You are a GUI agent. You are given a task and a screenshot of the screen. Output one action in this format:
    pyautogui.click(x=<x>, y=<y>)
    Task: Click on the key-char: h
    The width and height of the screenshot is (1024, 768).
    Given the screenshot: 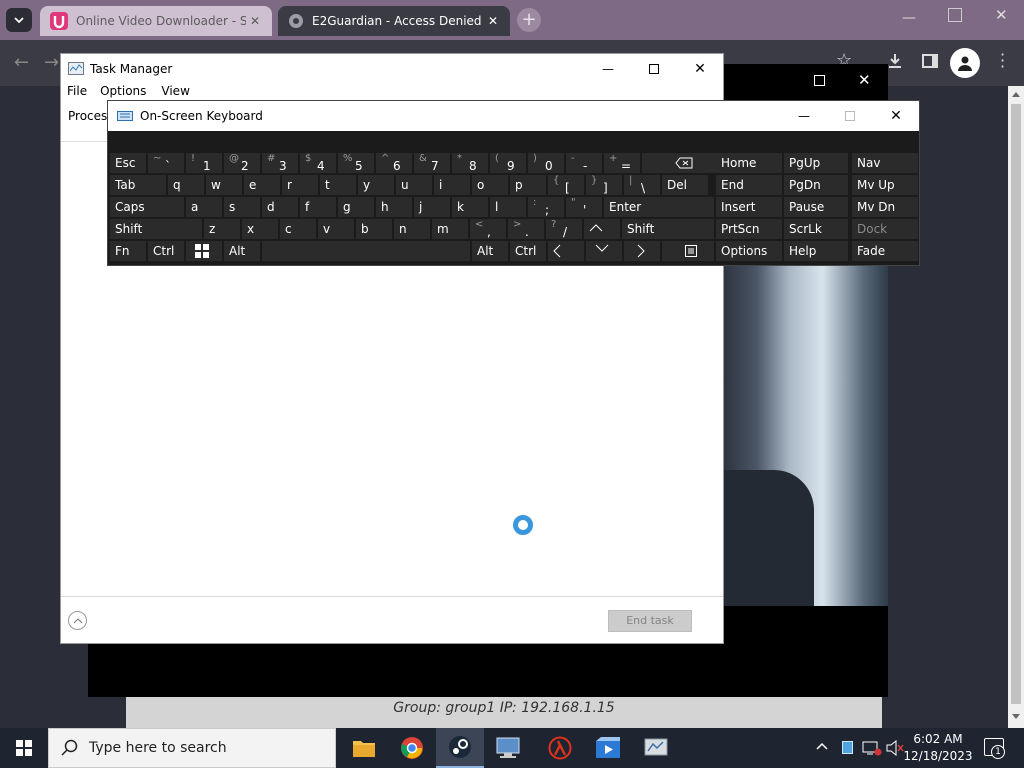 What is the action you would take?
    pyautogui.click(x=394, y=207)
    